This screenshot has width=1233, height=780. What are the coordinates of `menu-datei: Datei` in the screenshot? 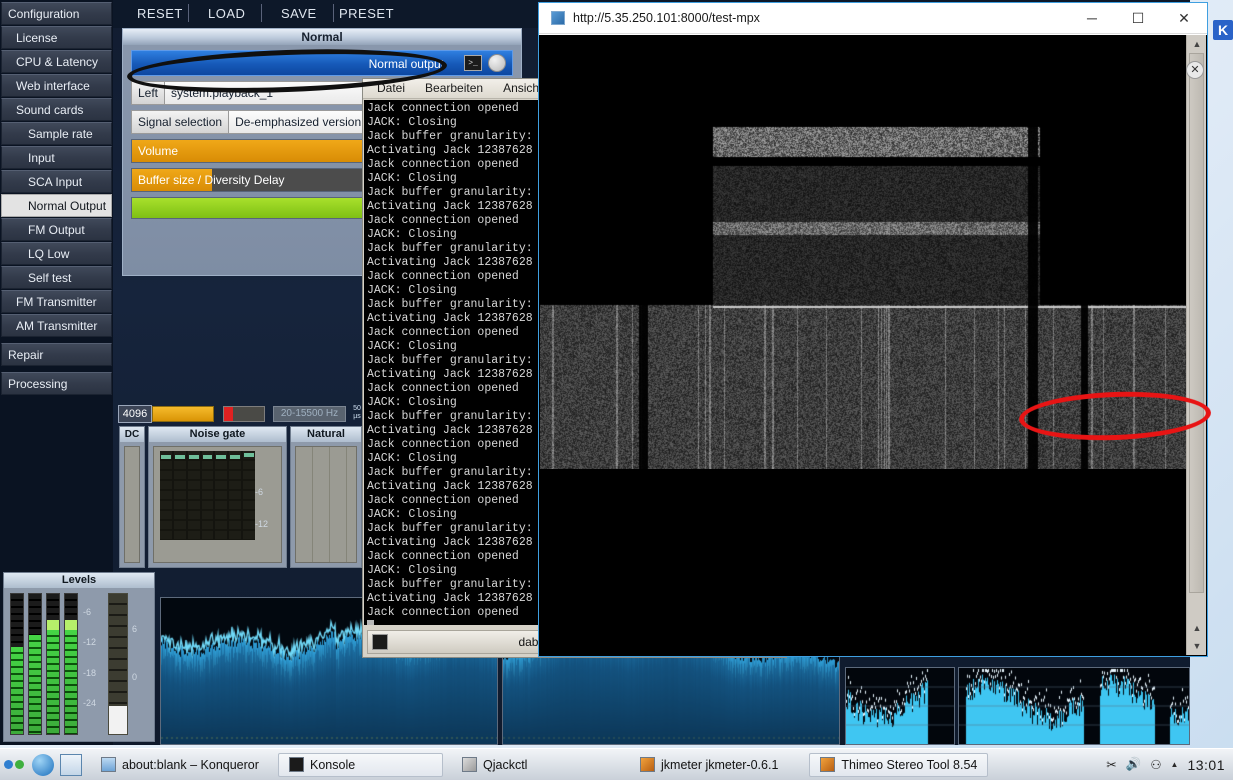 It's located at (391, 88).